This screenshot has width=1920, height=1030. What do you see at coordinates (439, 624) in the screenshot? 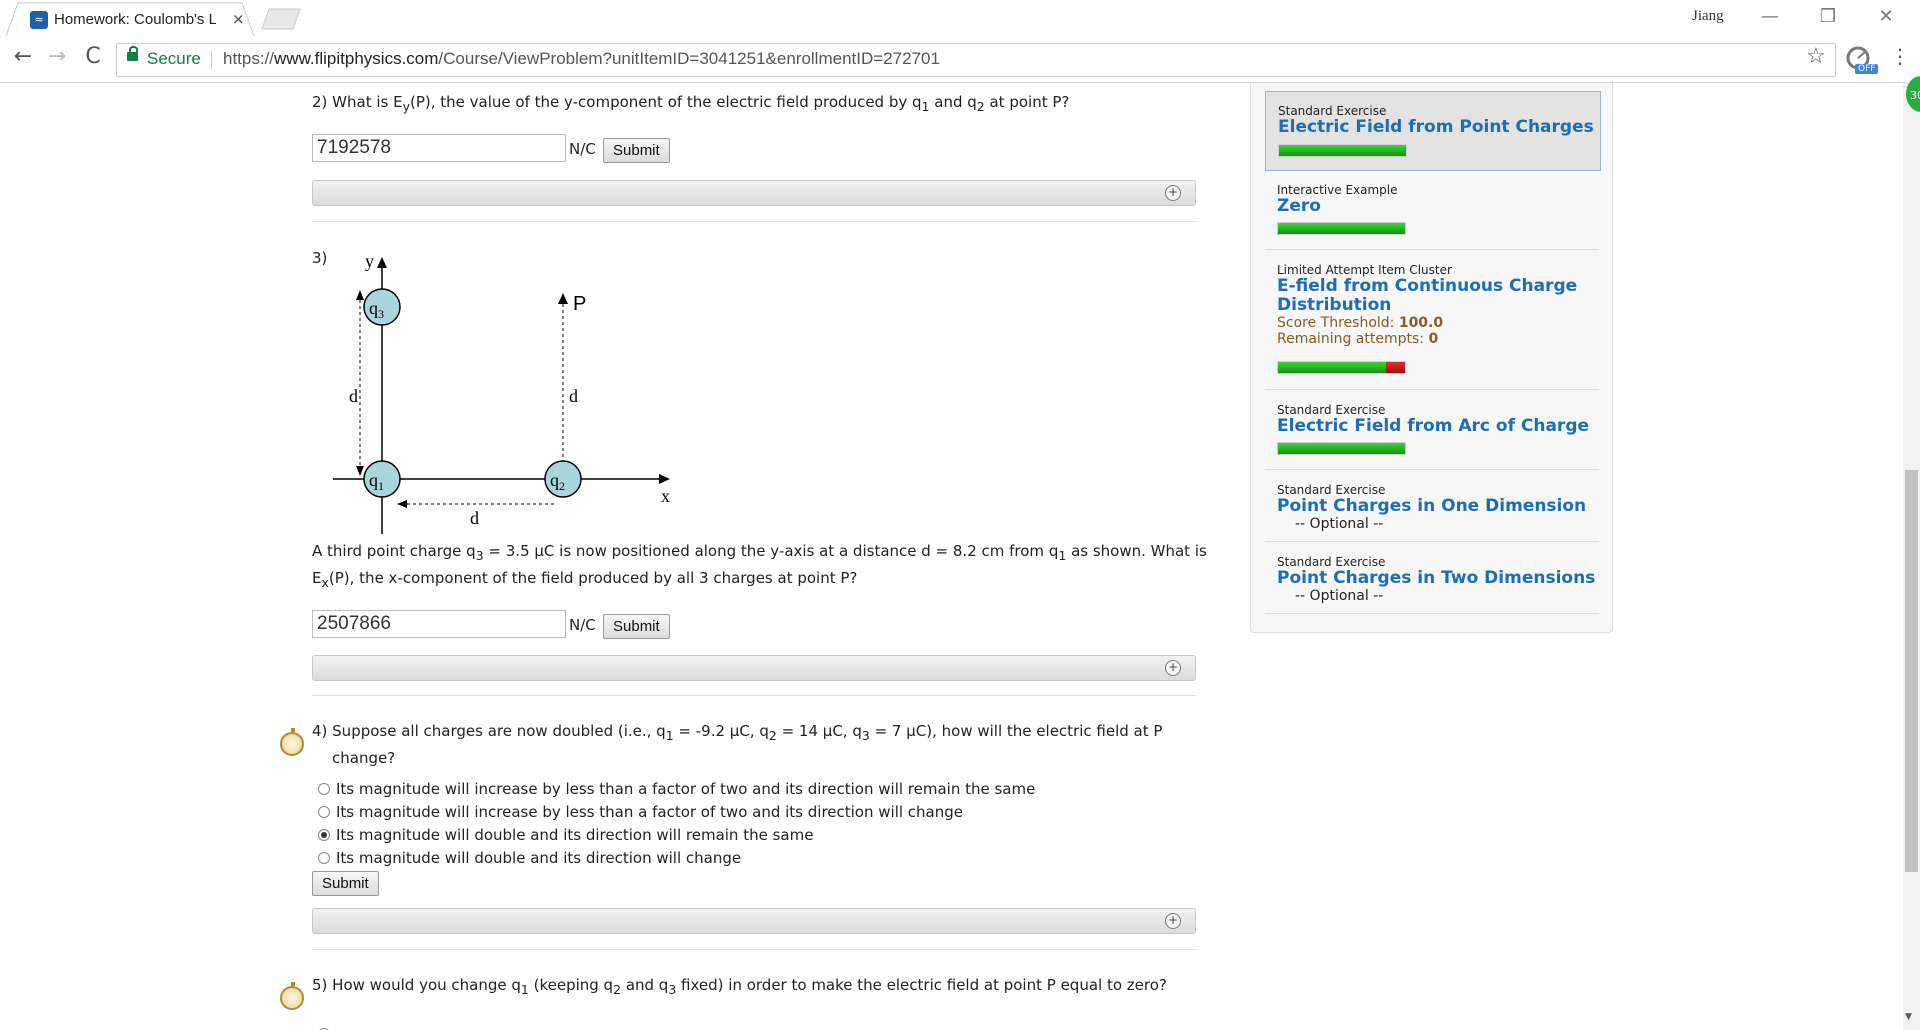
I see `q3-answer-input` at bounding box center [439, 624].